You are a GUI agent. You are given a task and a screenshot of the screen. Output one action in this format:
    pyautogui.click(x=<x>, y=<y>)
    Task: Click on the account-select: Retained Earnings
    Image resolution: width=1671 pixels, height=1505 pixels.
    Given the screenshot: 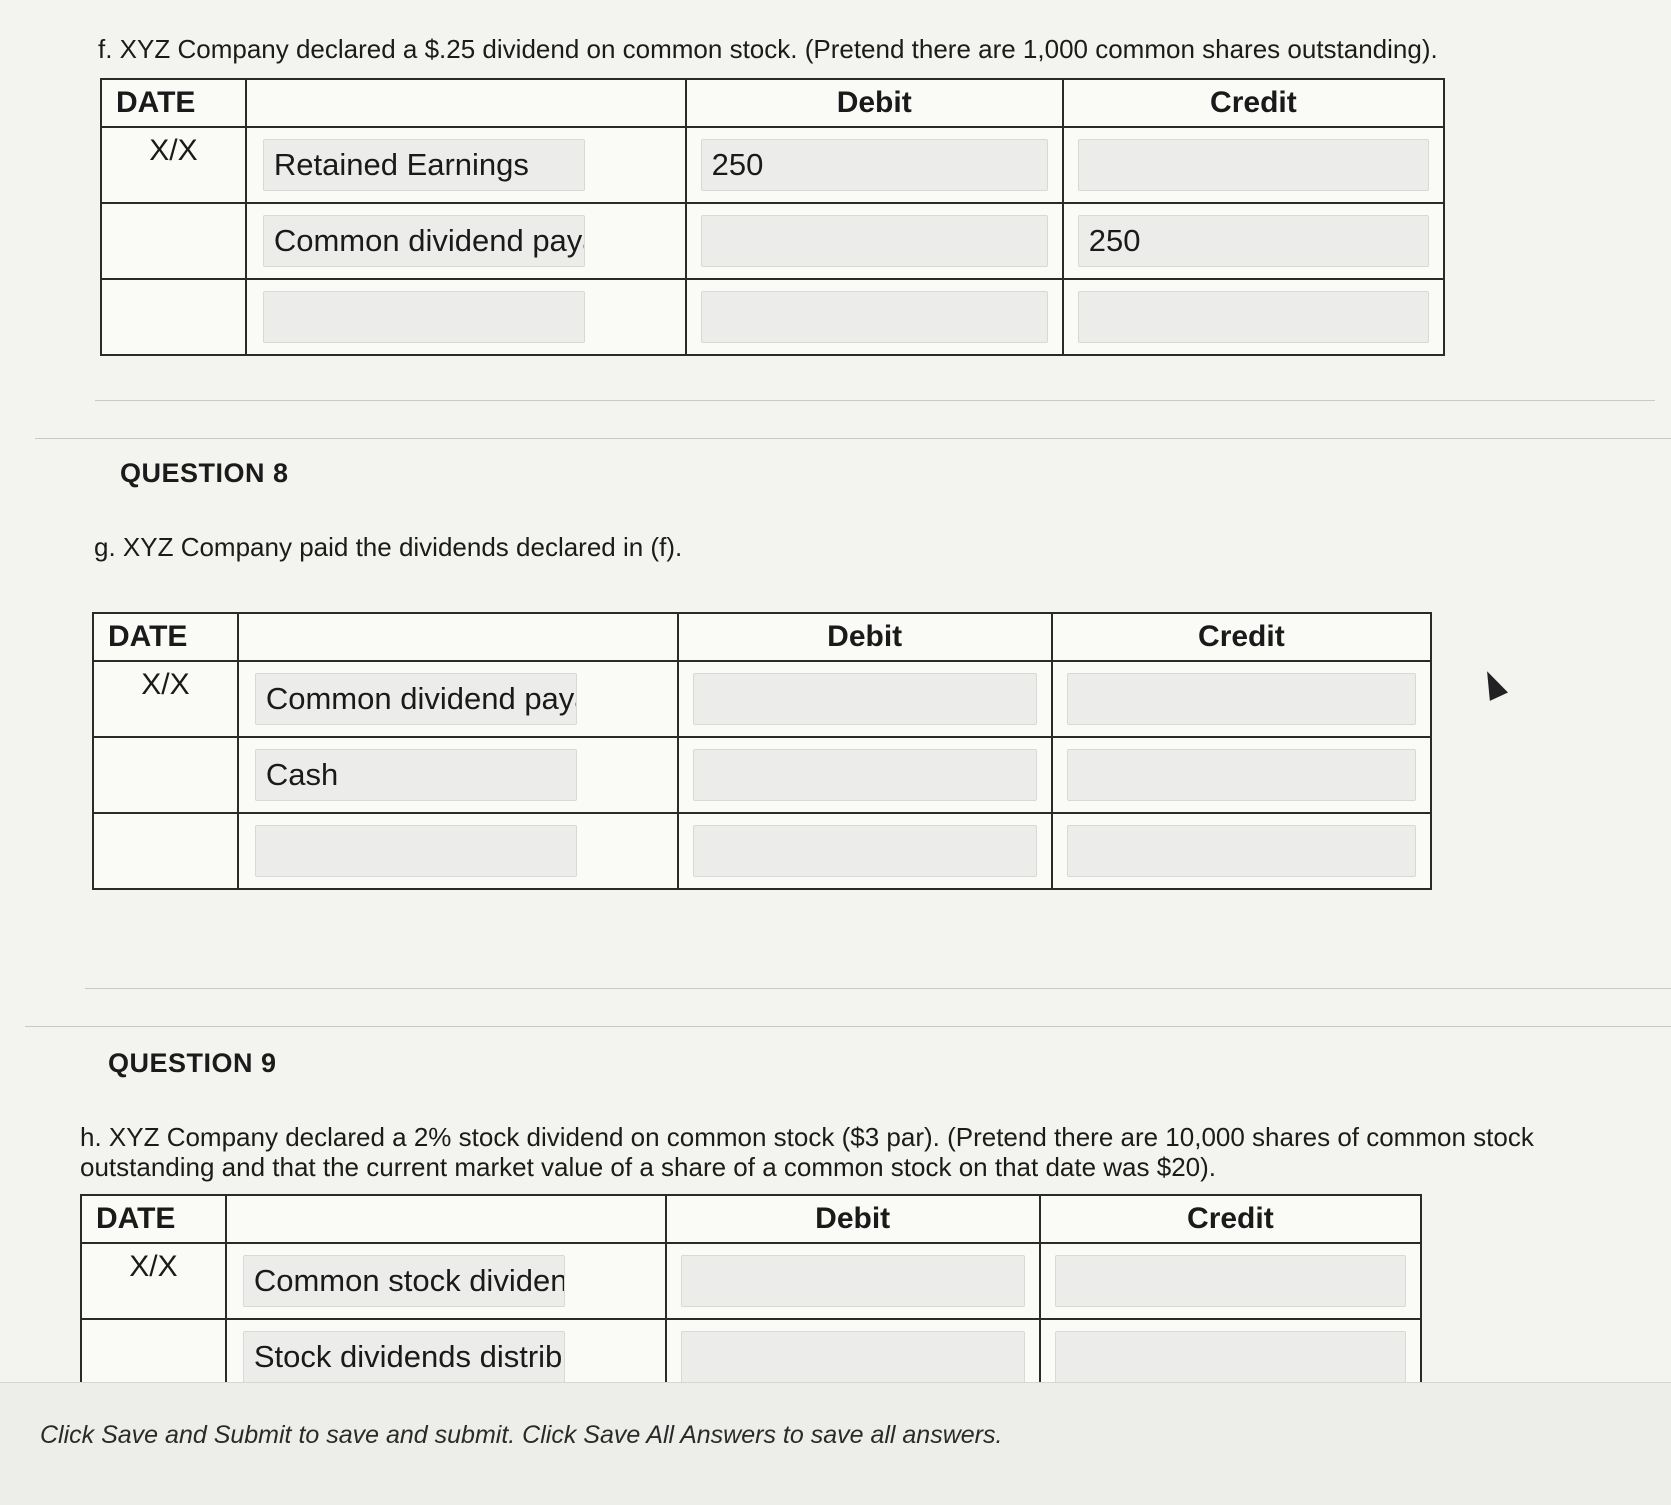 What is the action you would take?
    pyautogui.click(x=423, y=165)
    